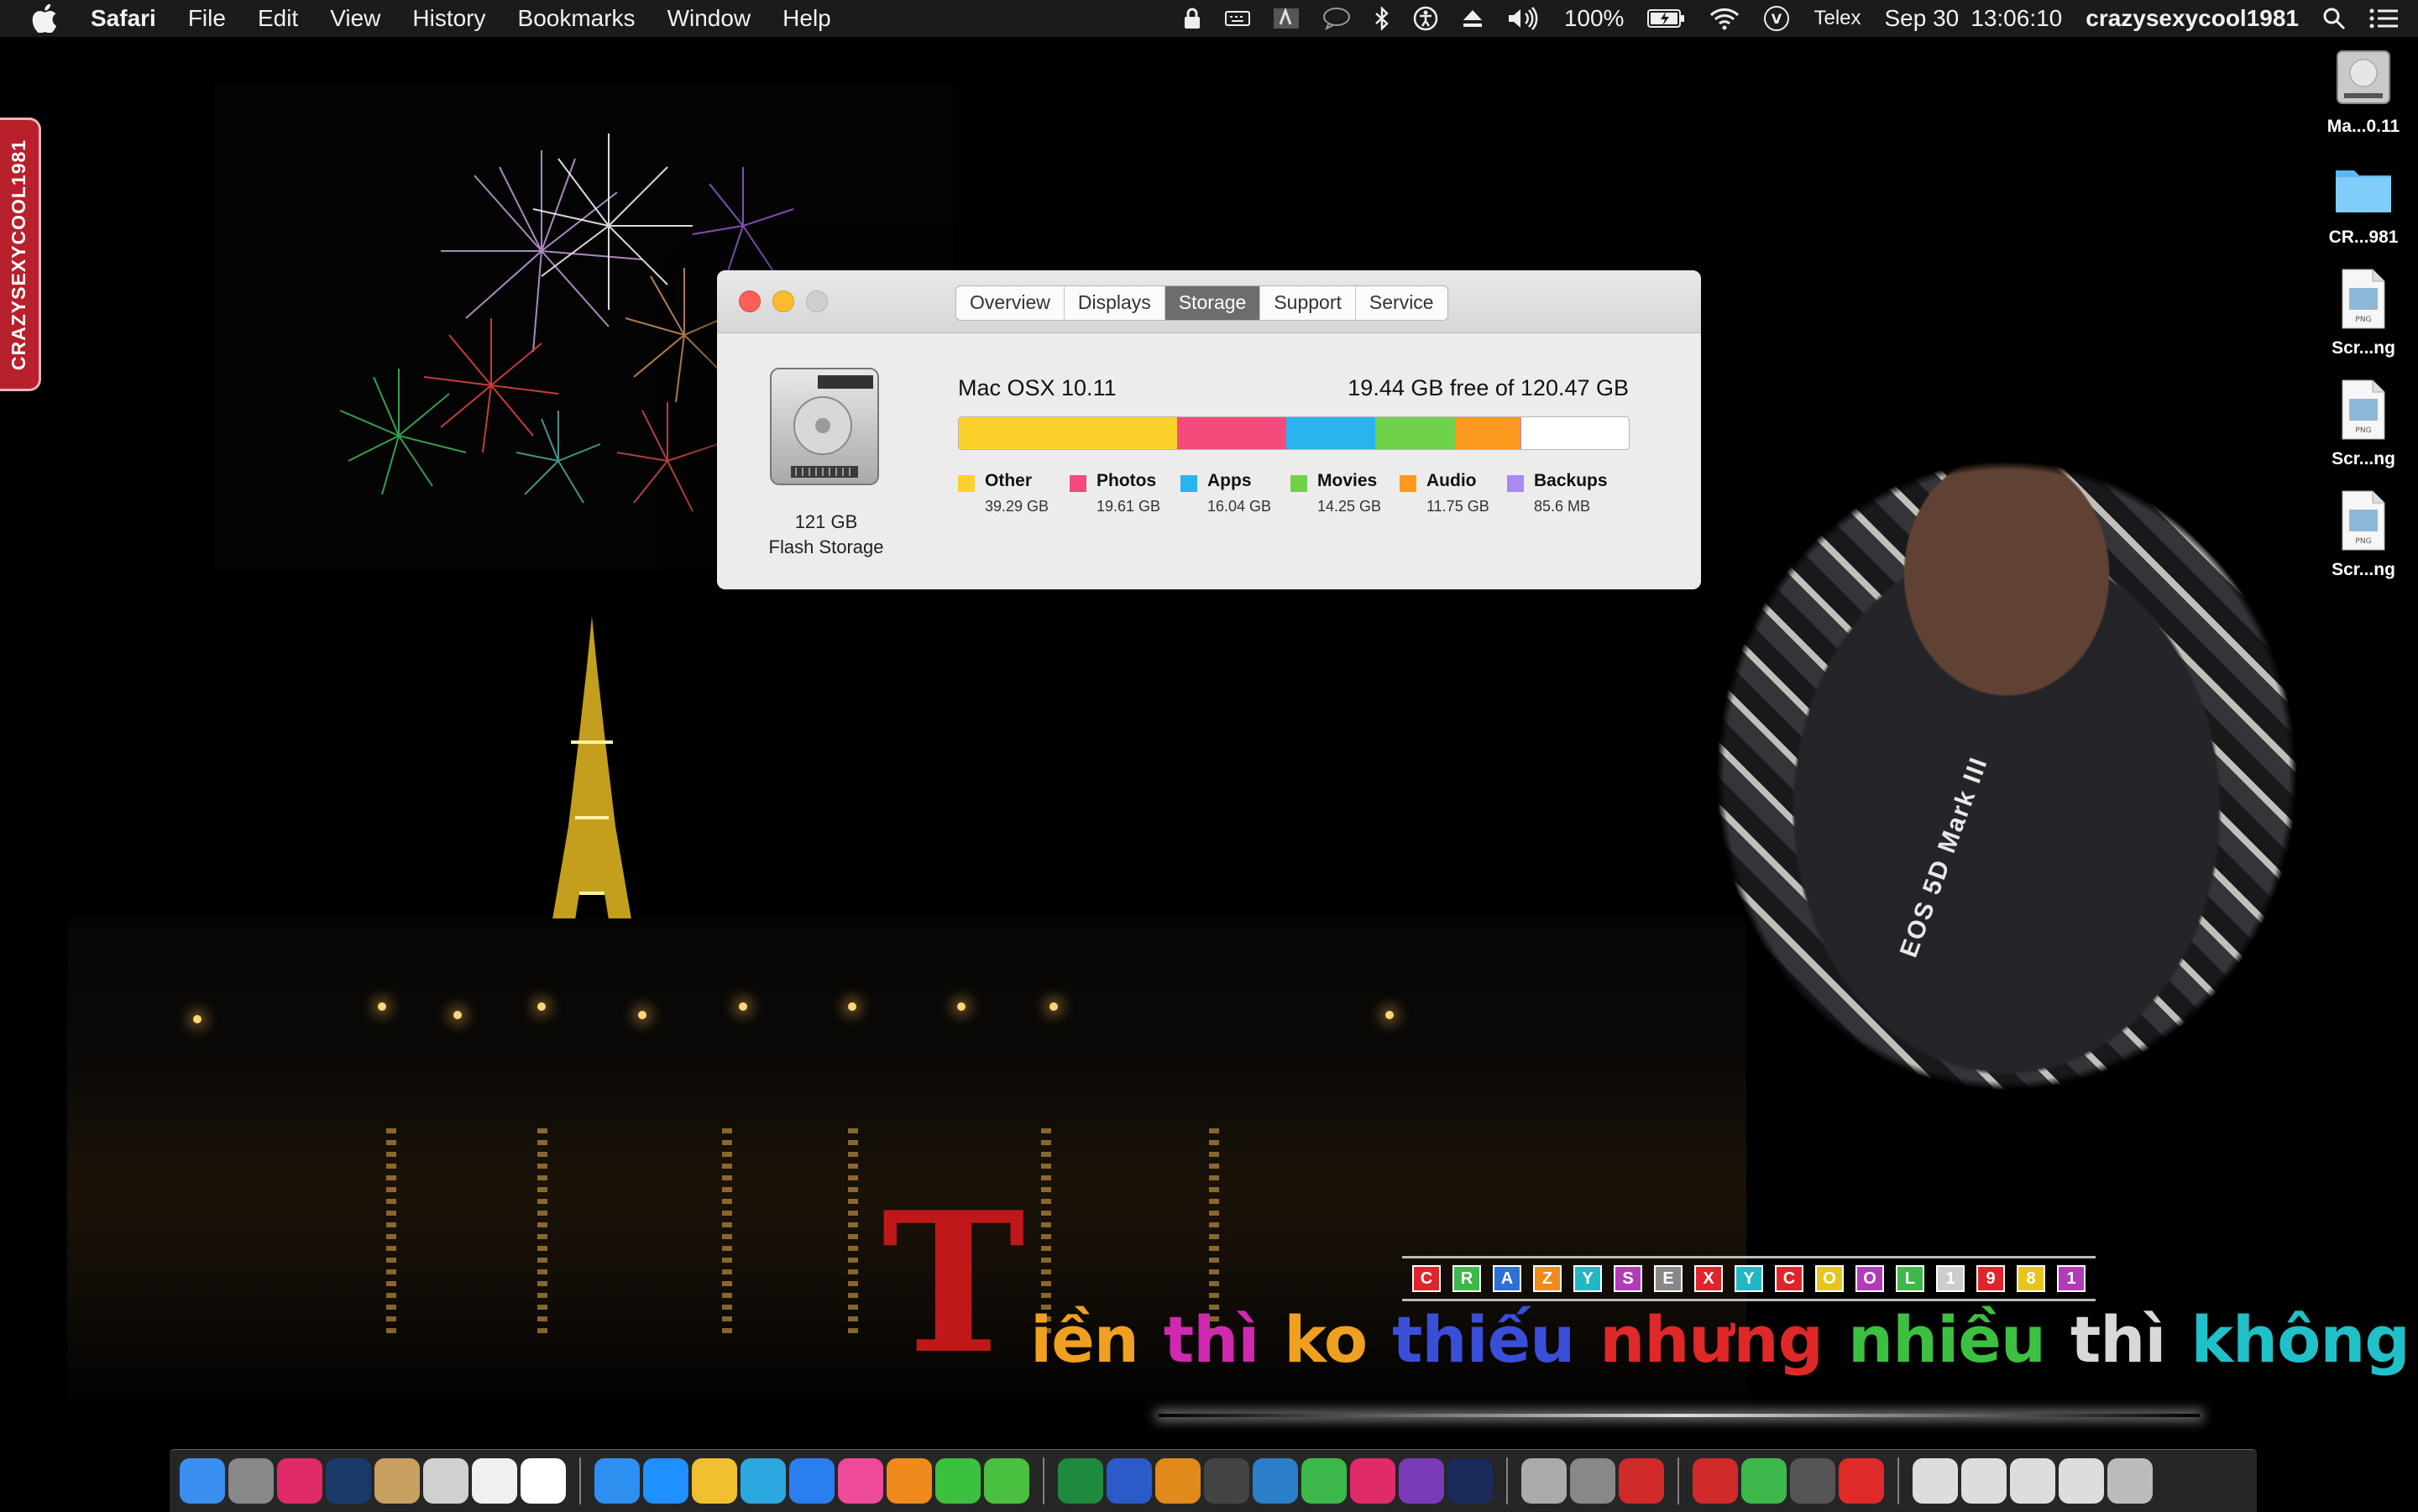  Describe the element at coordinates (1006, 1481) in the screenshot. I see `dock-cleaner-icon` at that location.